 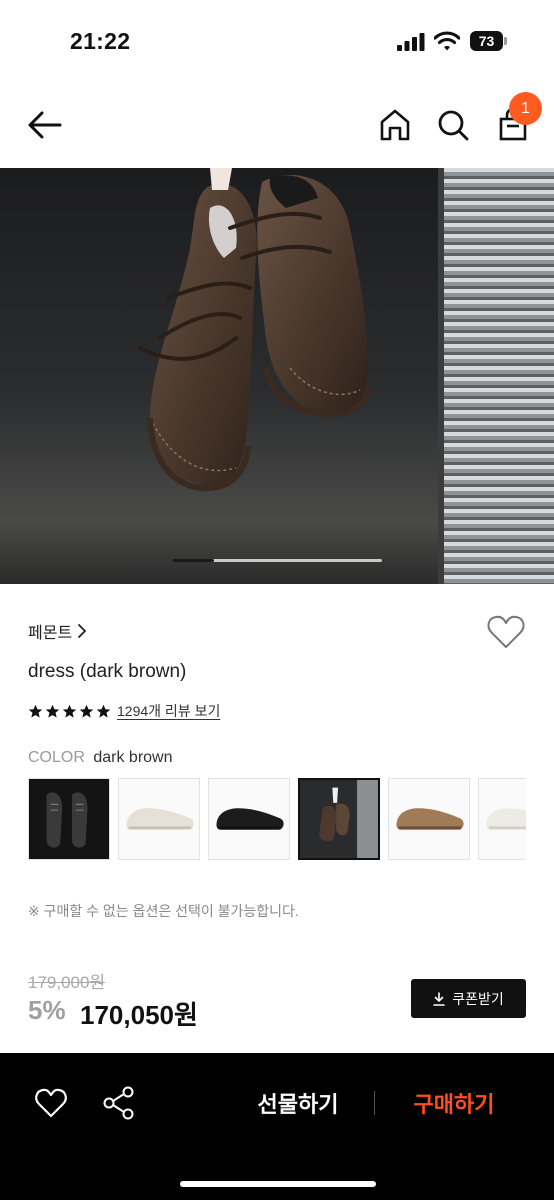 I want to click on bottom-action-bar: 선물하기 구매하기, so click(x=277, y=1126).